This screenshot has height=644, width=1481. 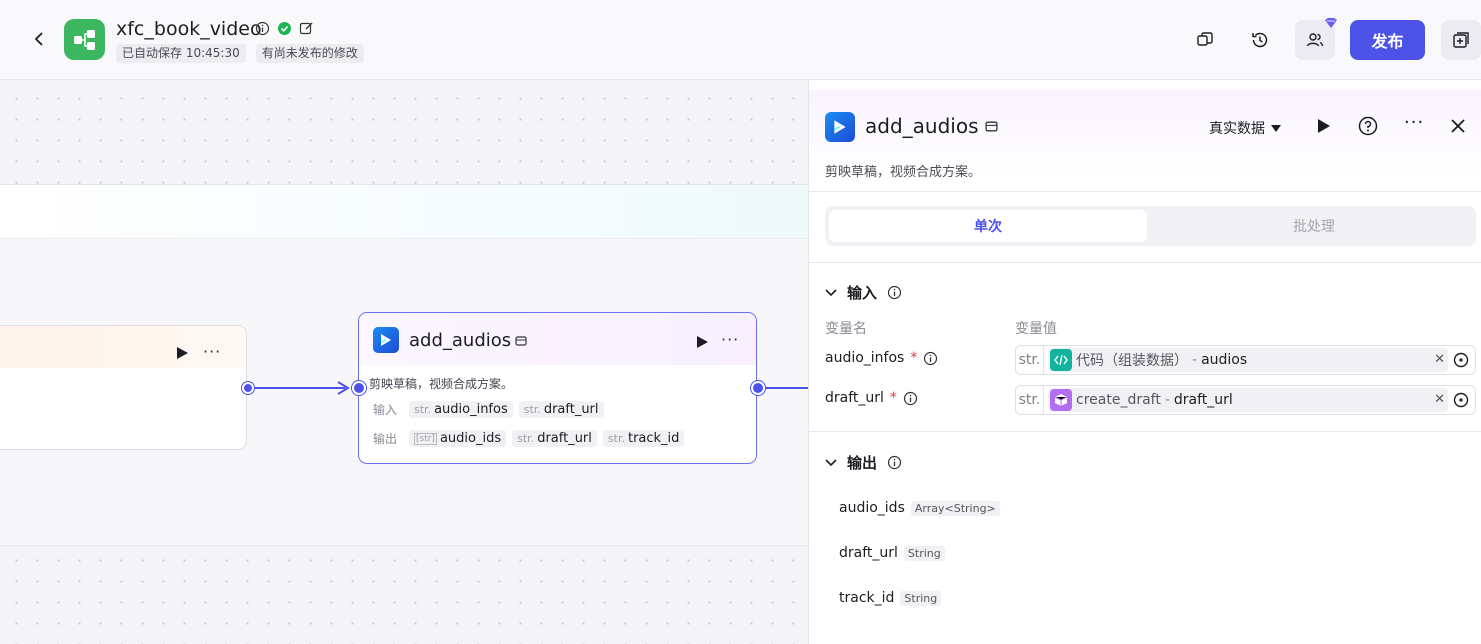 What do you see at coordinates (1276, 128) in the screenshot?
I see `caret-down-icon` at bounding box center [1276, 128].